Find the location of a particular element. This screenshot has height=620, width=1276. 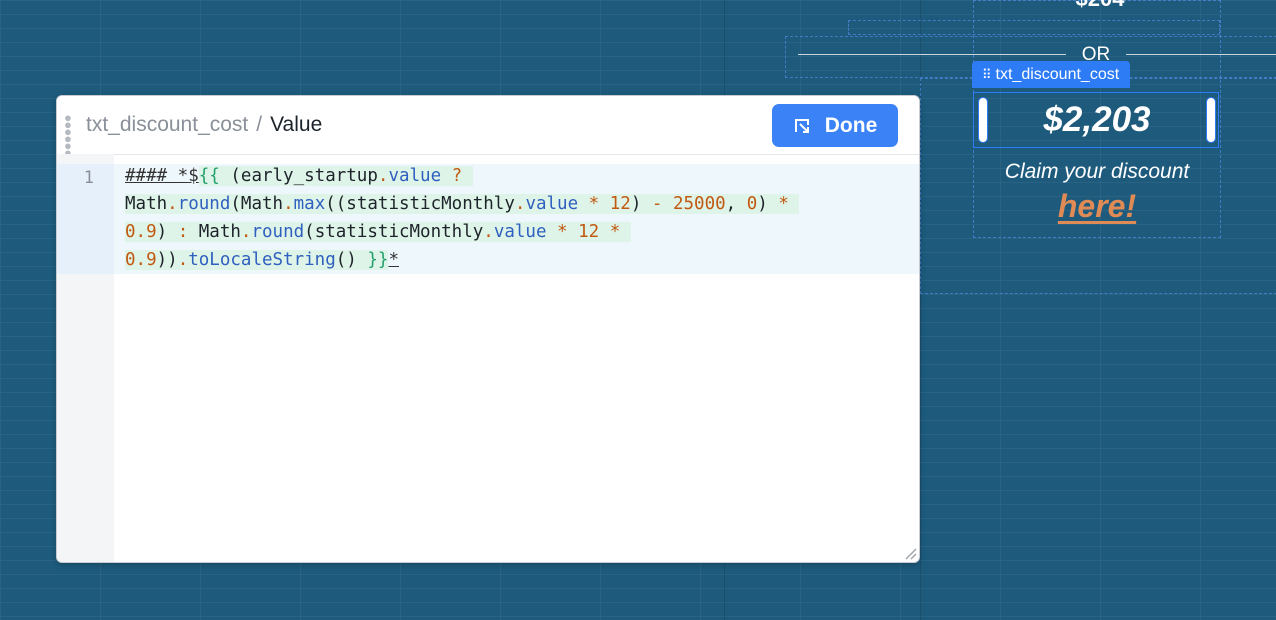

selected-element-tag: ⠿ txt_discount_cost is located at coordinates (1051, 74).